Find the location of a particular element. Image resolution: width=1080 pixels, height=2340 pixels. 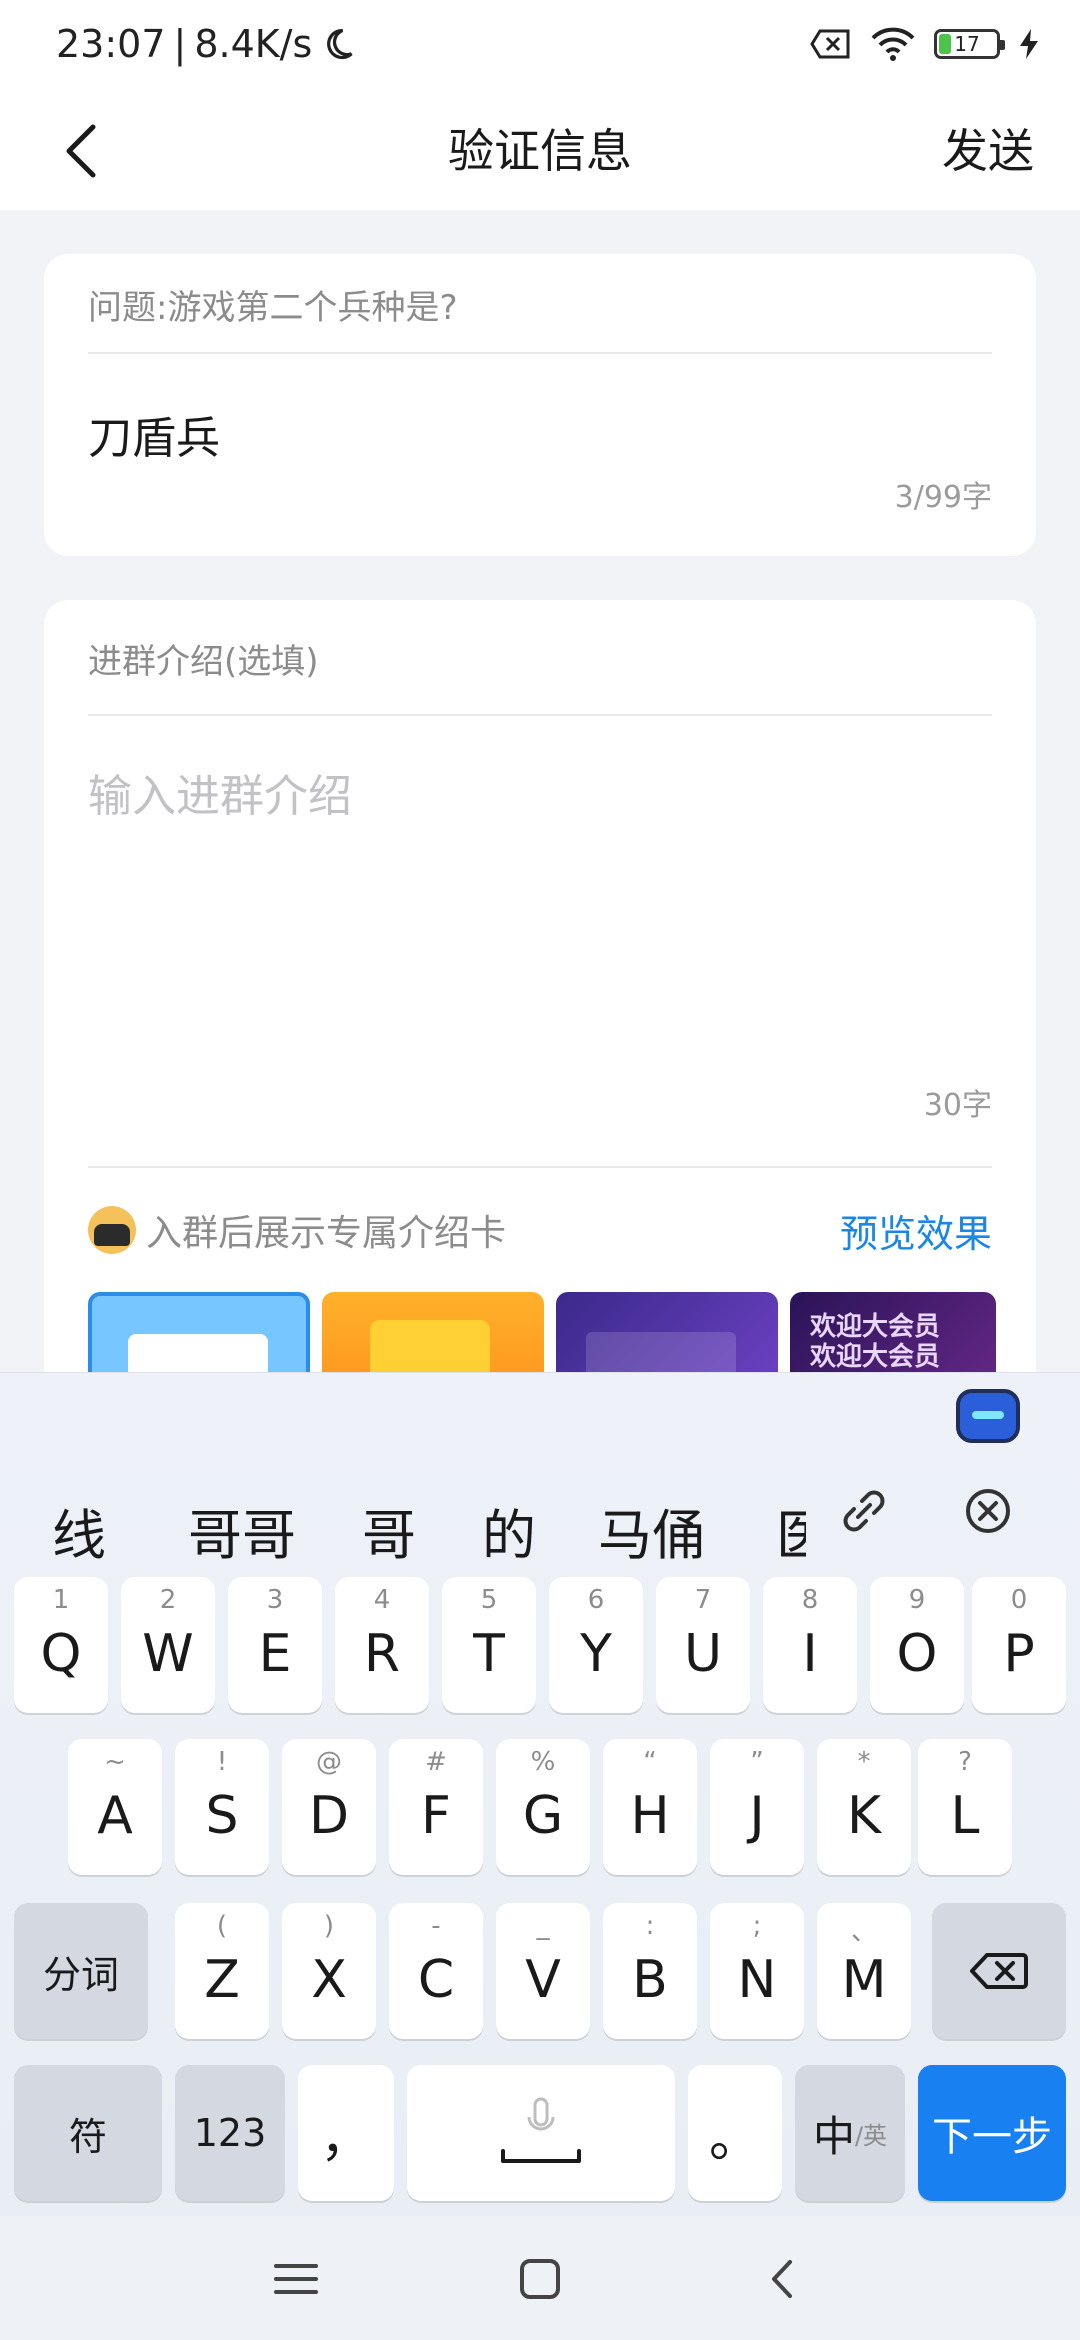

key-s: ! S is located at coordinates (222, 1807).